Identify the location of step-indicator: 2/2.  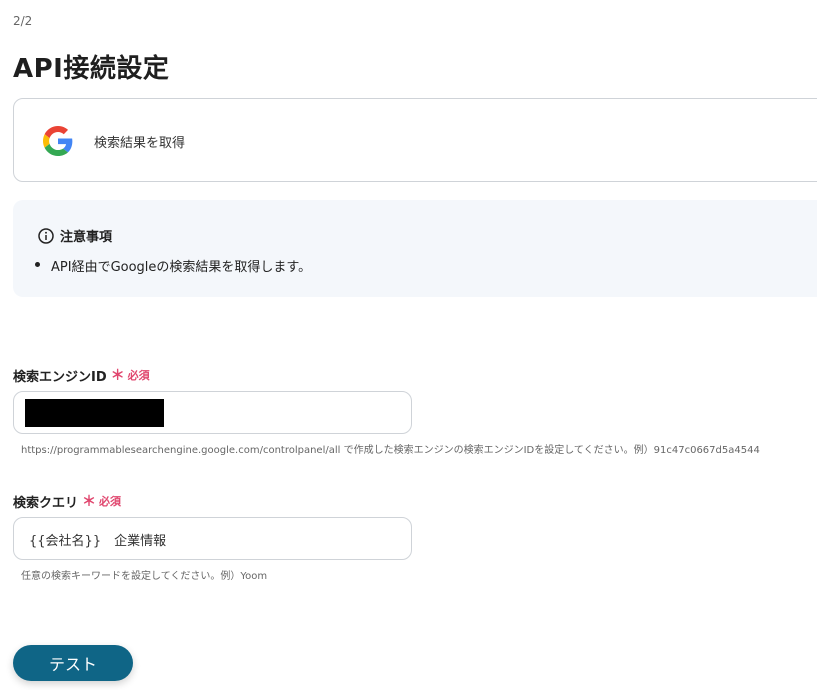
(23, 21).